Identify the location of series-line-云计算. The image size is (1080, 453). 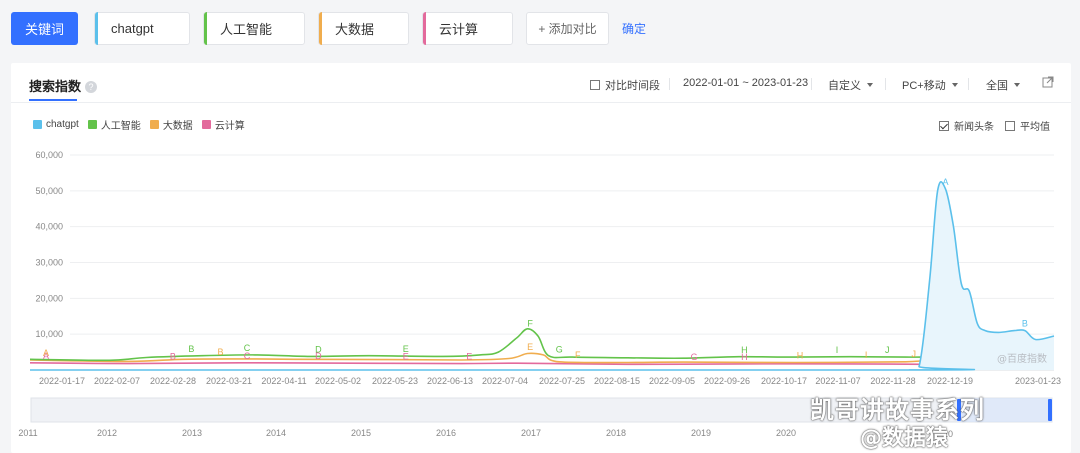
(542, 364).